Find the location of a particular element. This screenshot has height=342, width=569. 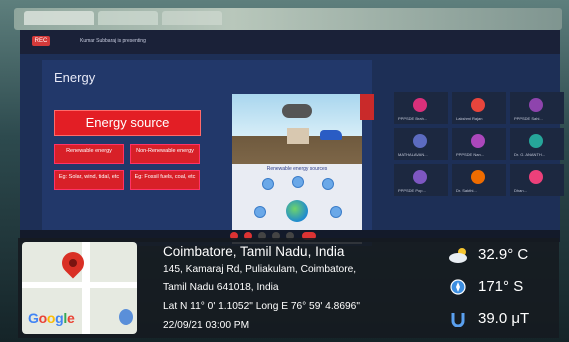

datetime: 22/09/21 03:00 PM is located at coordinates (206, 325).